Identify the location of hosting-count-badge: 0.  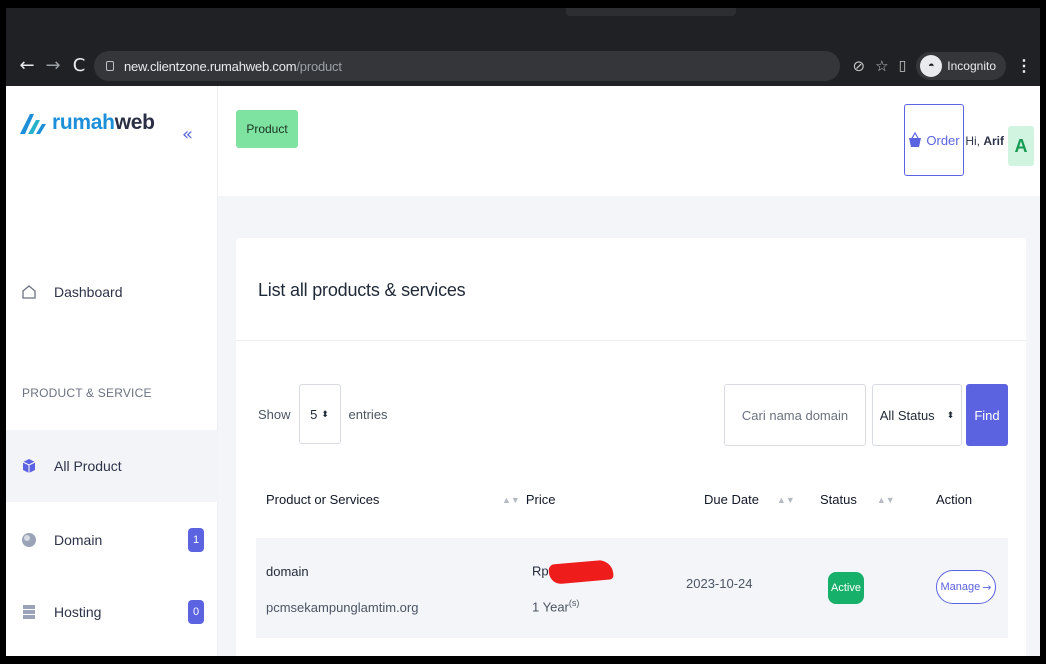
(196, 612).